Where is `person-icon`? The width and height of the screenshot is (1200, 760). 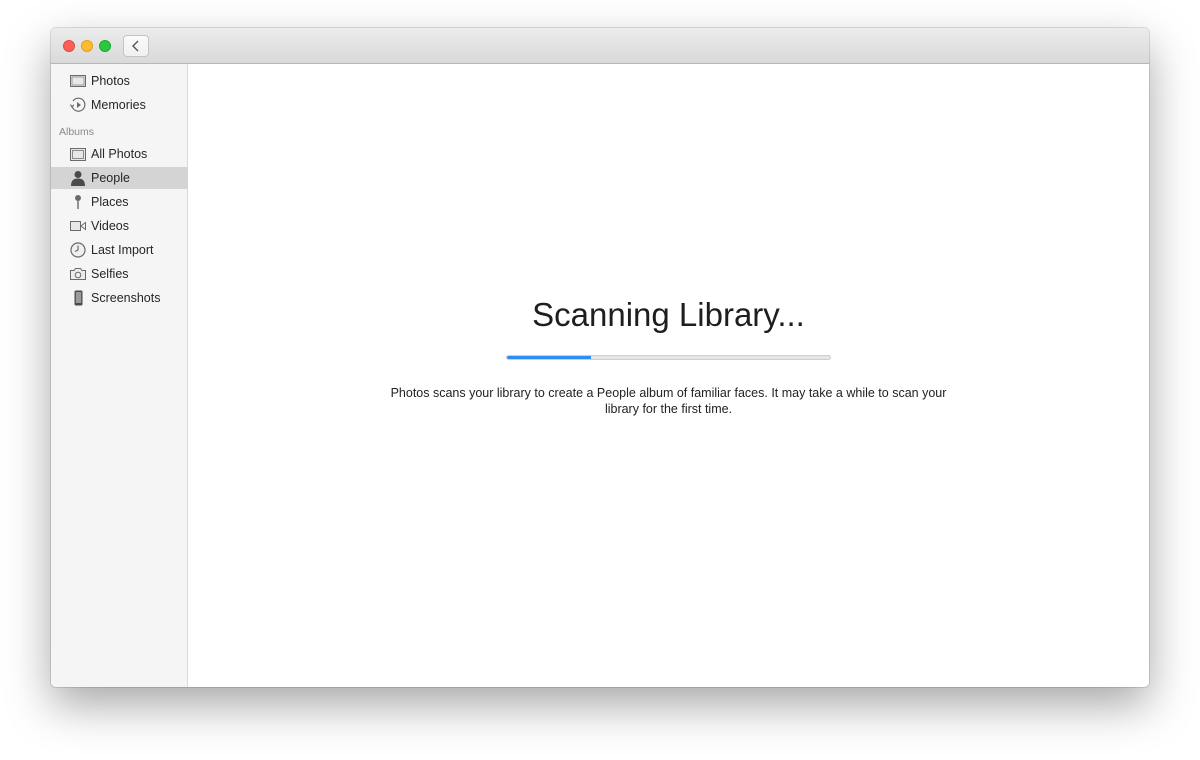 person-icon is located at coordinates (78, 178).